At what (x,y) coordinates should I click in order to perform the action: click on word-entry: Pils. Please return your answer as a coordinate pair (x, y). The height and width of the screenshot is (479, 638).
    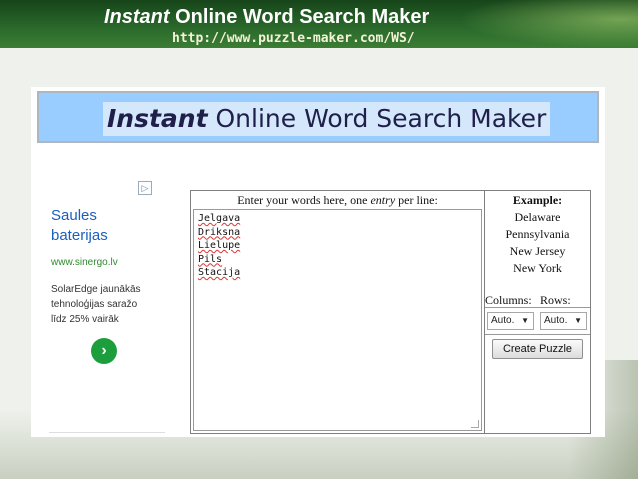
    Looking at the image, I should click on (210, 259).